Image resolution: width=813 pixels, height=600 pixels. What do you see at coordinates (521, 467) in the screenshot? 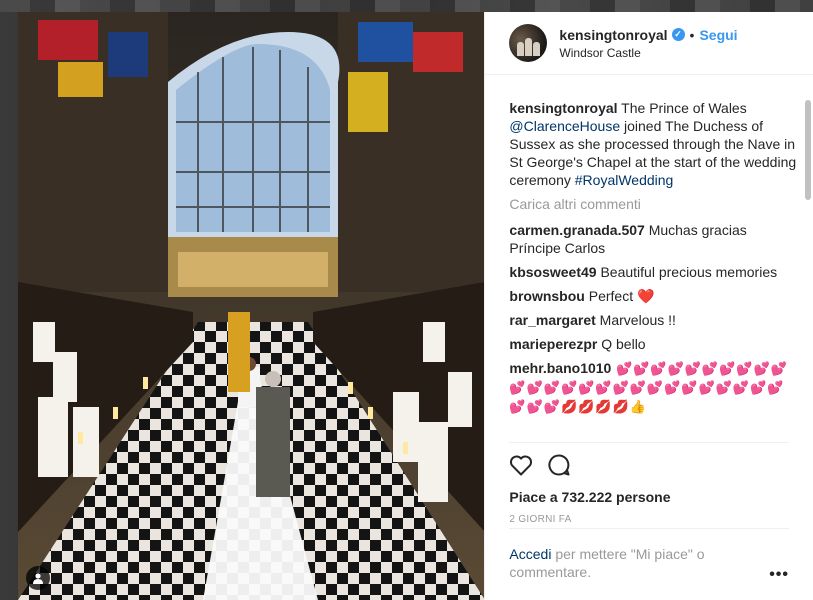
I see `heart-outline-icon` at bounding box center [521, 467].